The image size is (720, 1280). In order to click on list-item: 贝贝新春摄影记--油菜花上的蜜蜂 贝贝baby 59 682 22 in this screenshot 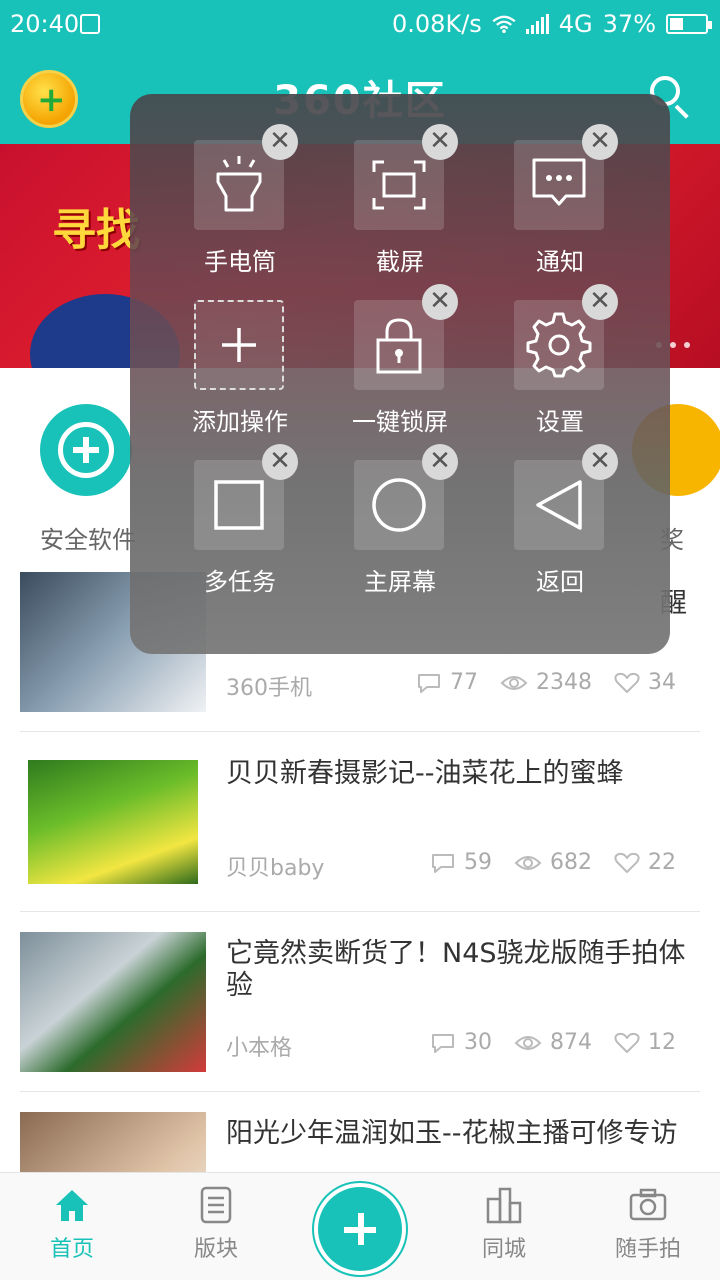, I will do `click(360, 822)`.